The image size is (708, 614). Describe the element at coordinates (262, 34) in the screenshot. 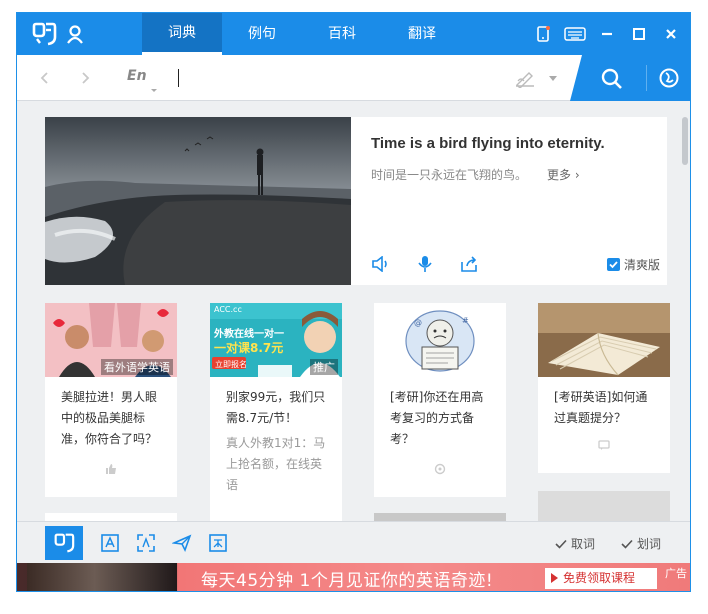

I see `tab-examples: 例句` at that location.